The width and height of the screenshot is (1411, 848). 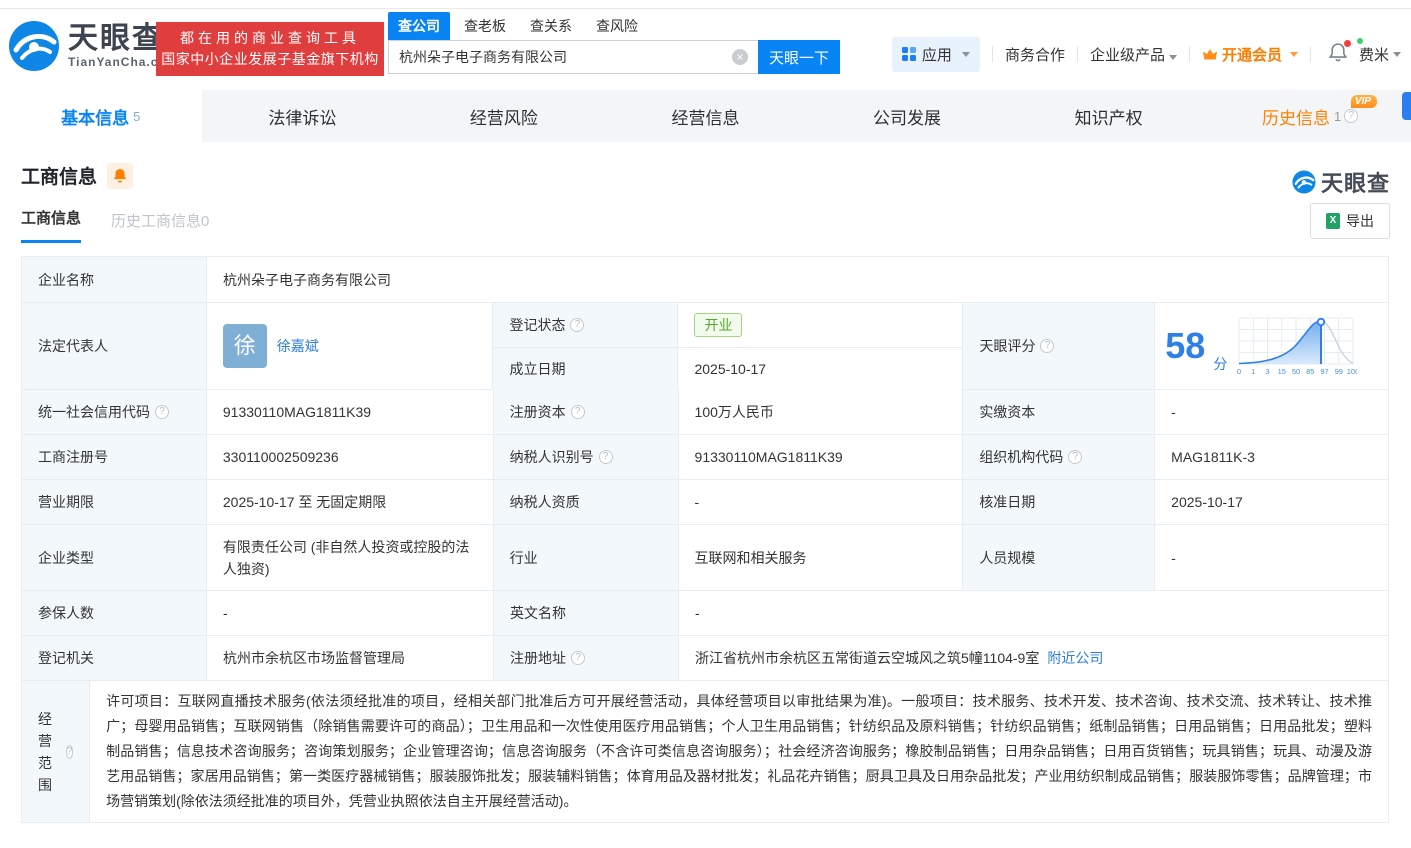 What do you see at coordinates (797, 279) in the screenshot?
I see `company-name-value: 杭州朵子电子商务有限公司` at bounding box center [797, 279].